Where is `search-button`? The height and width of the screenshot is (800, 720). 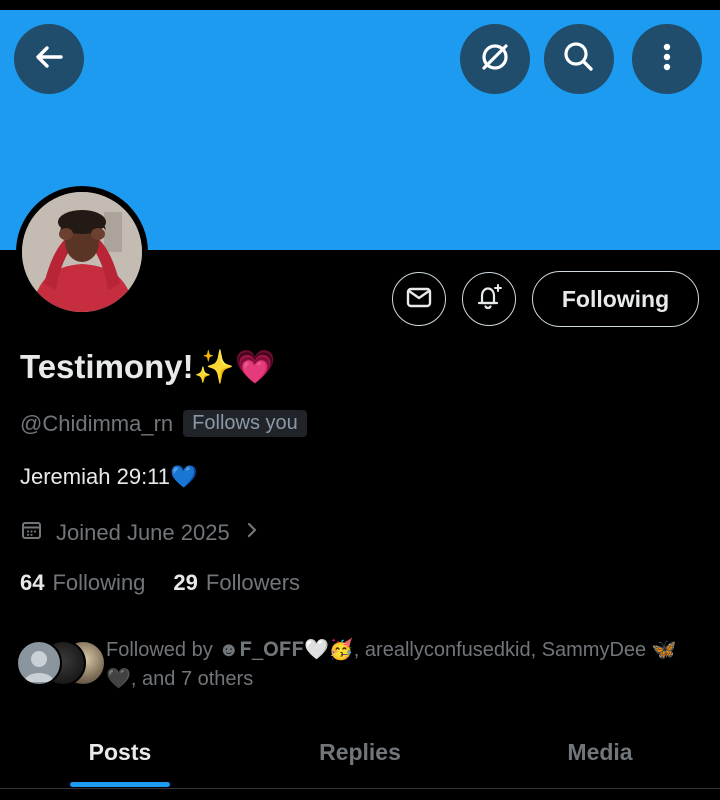 search-button is located at coordinates (579, 59).